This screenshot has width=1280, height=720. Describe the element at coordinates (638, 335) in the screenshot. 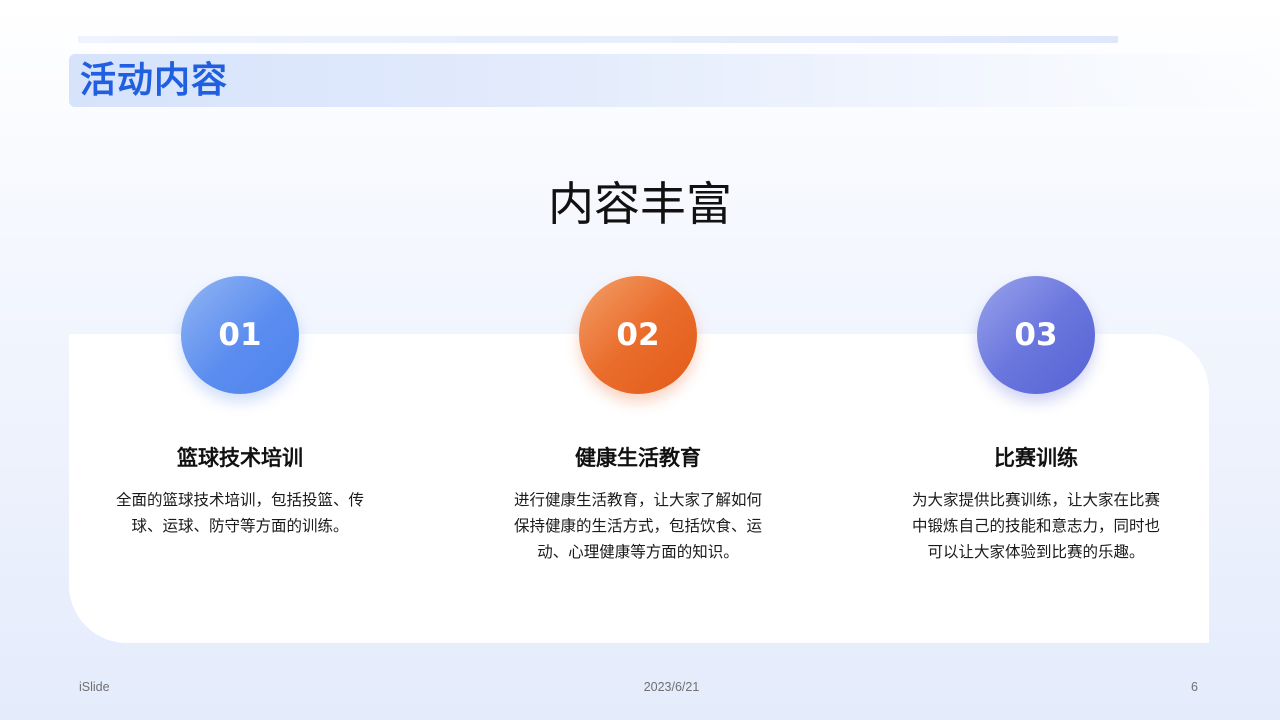

I see `number-badge: 02` at that location.